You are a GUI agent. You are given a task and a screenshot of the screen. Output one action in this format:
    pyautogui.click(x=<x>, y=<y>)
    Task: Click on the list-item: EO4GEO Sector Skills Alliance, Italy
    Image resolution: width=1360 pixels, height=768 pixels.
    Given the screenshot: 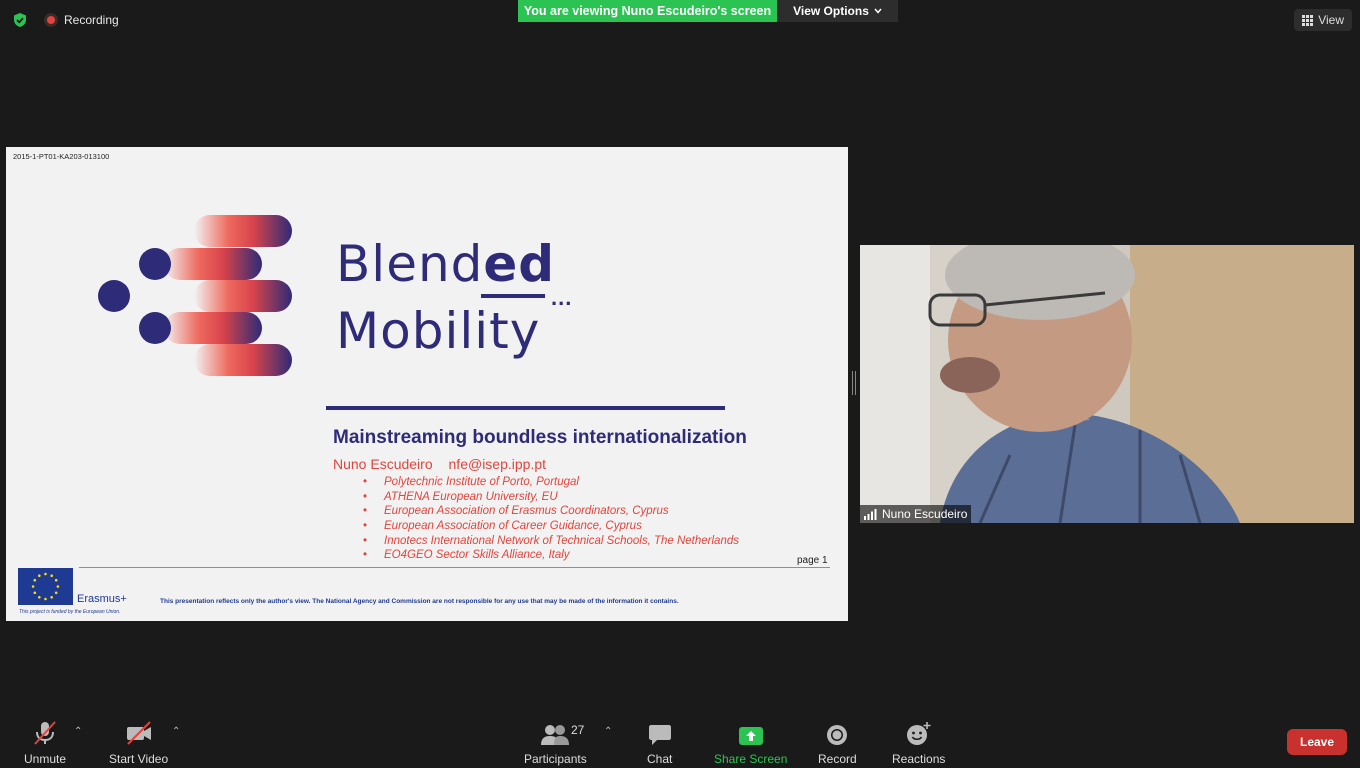 What is the action you would take?
    pyautogui.click(x=551, y=555)
    